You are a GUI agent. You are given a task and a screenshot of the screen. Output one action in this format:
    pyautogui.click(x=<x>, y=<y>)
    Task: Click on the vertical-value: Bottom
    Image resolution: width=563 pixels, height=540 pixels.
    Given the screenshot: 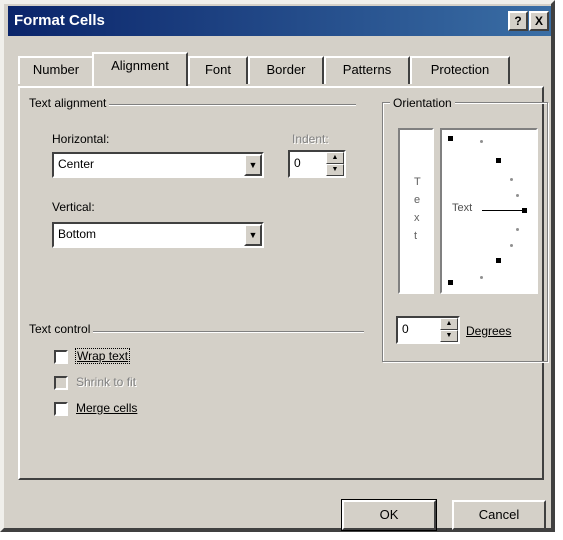 What is the action you would take?
    pyautogui.click(x=77, y=234)
    